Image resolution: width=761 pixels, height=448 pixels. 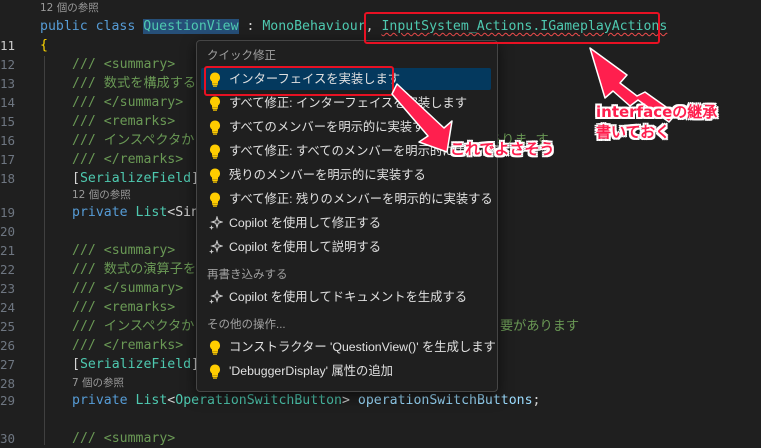 What do you see at coordinates (534, 100) in the screenshot?
I see `annotation-arrows` at bounding box center [534, 100].